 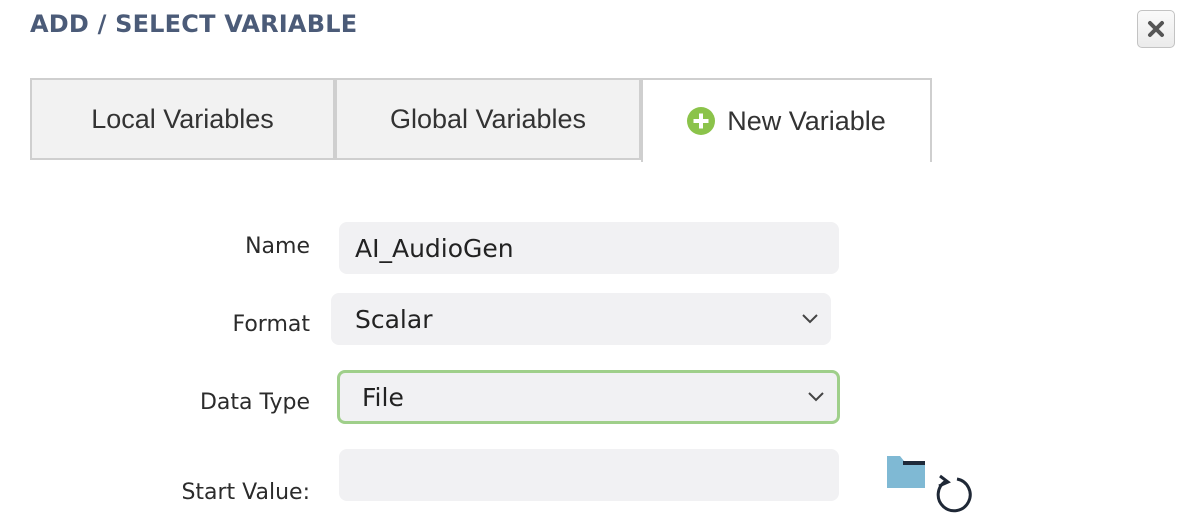 I want to click on tab-local-variables: Local Variables, so click(x=182, y=119).